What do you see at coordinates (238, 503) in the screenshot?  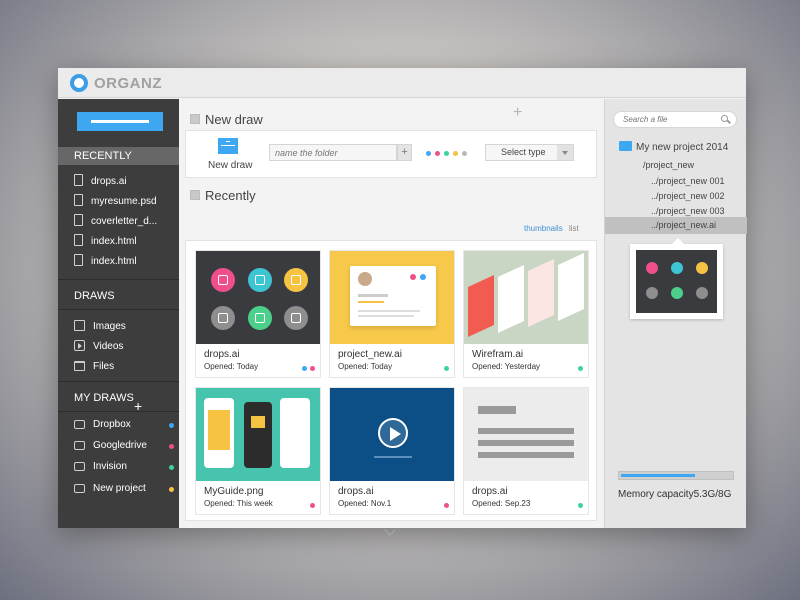 I see `card-meta: Opened: This week` at bounding box center [238, 503].